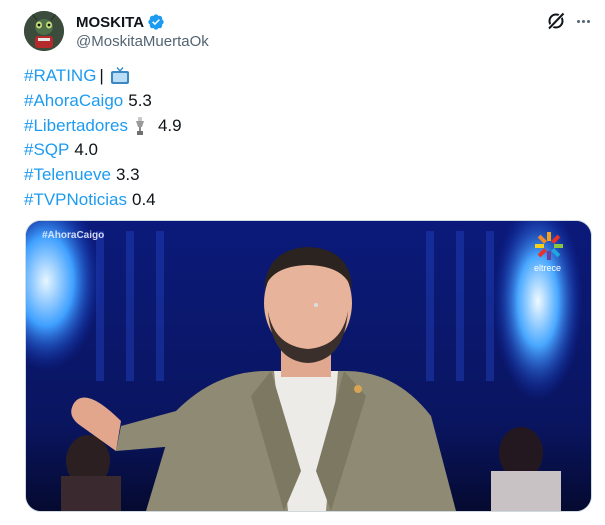 The height and width of the screenshot is (525, 605). I want to click on tweet-text: #RATING | #AhoraCaigo 5.3 #Libertadores, so click(103, 138).